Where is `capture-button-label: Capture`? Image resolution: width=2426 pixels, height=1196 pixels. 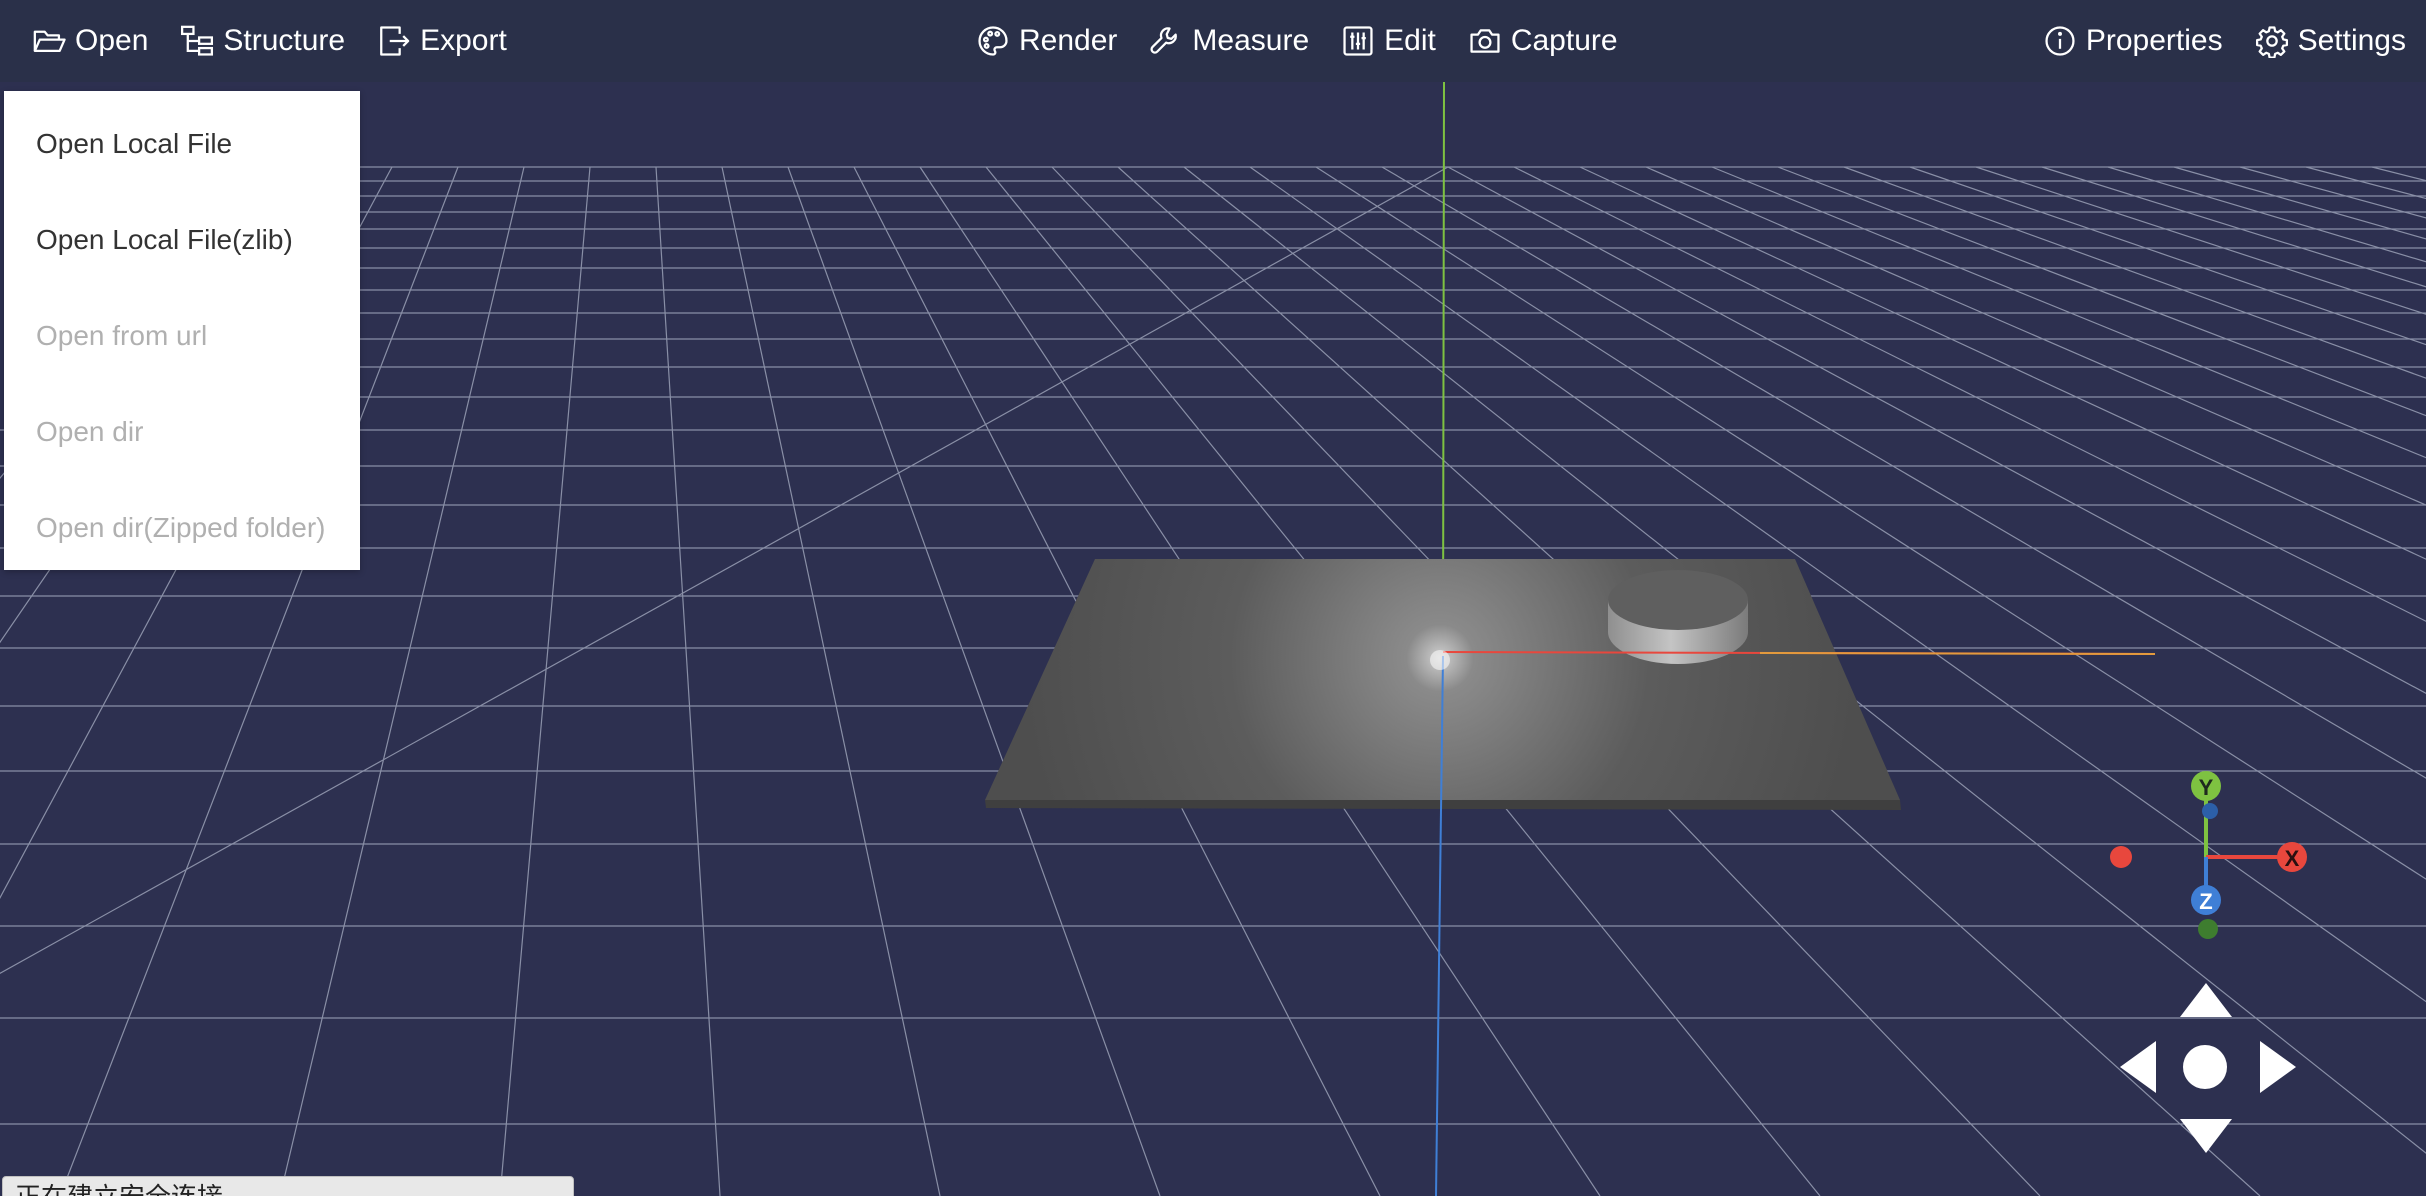
capture-button-label: Capture is located at coordinates (1564, 40).